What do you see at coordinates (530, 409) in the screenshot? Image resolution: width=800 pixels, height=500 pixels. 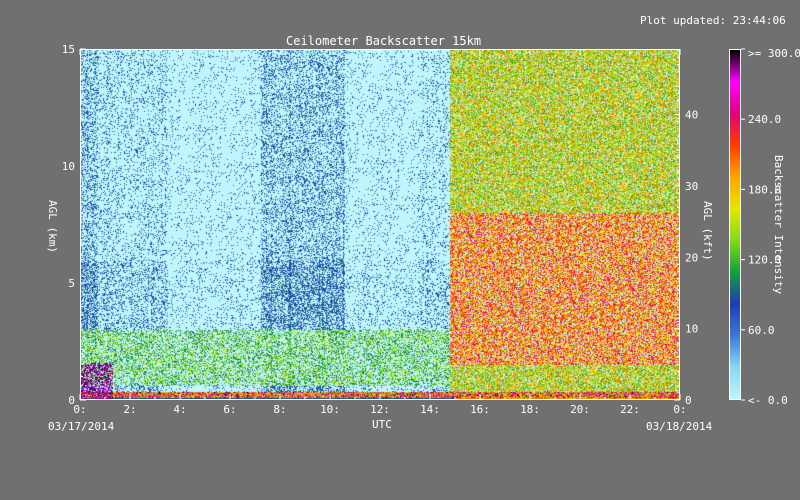 I see `x-tick-label: 18:` at bounding box center [530, 409].